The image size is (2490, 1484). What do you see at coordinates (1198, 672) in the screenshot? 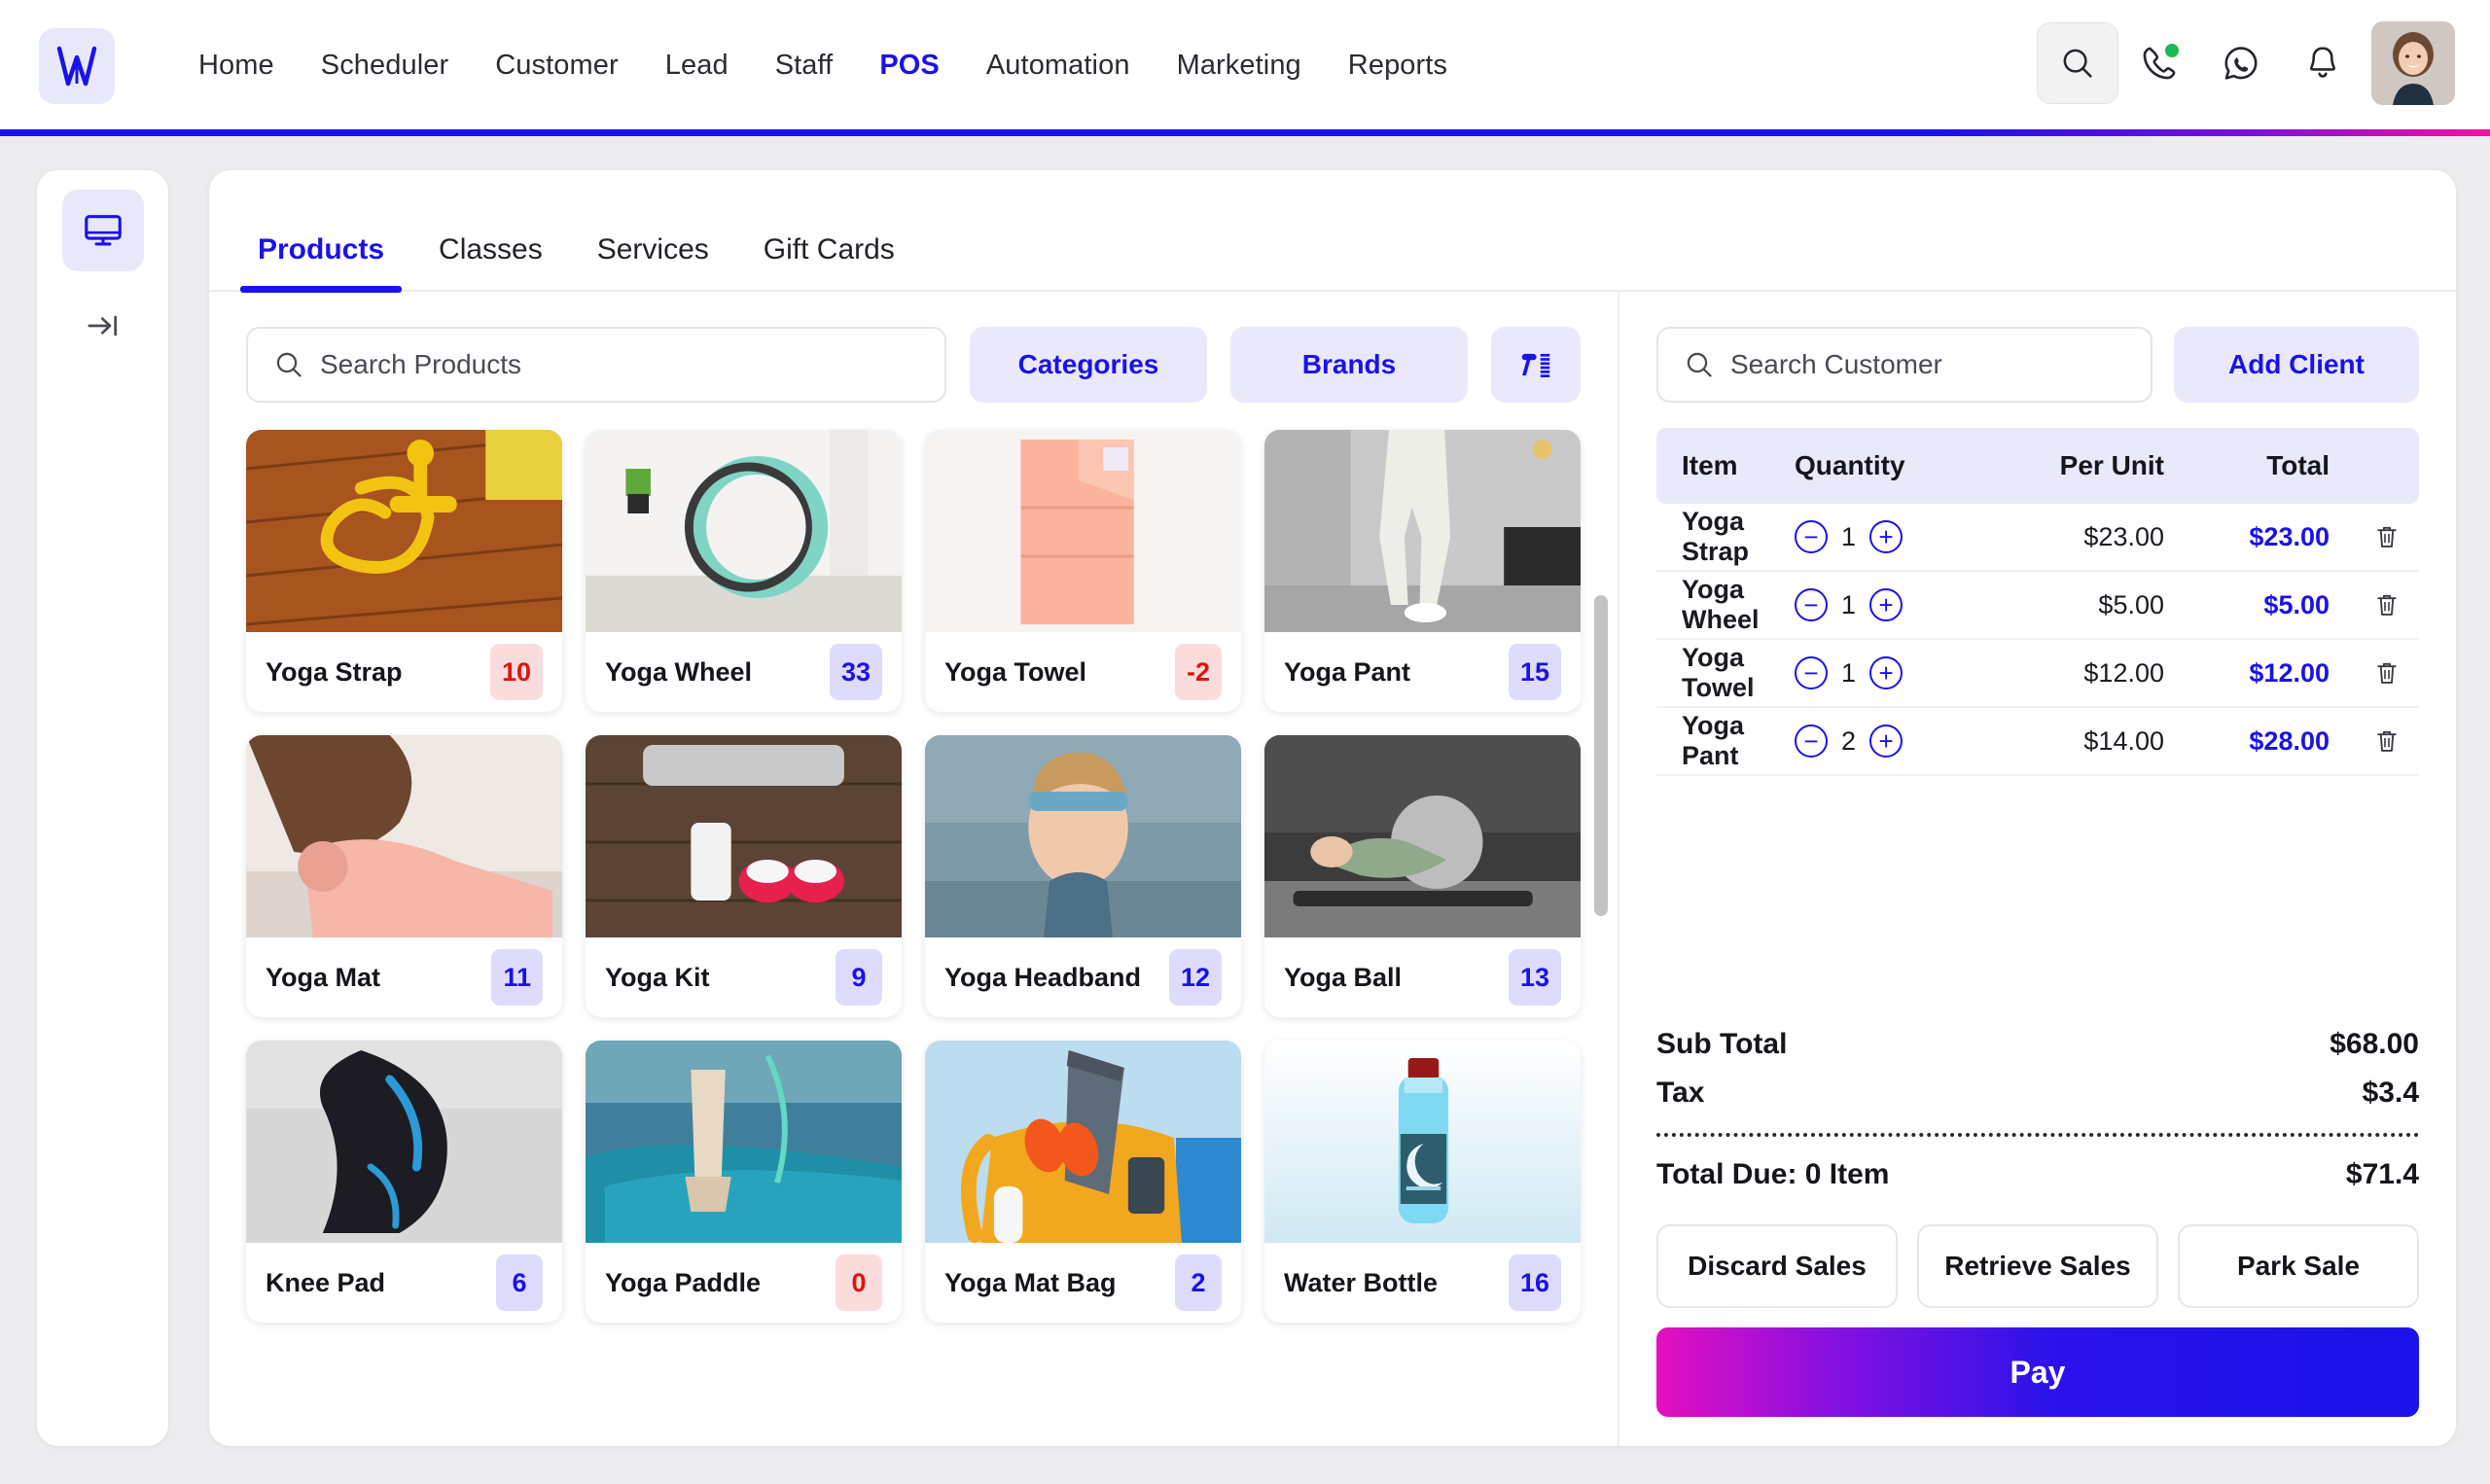
I see `product-stock-badge: -2` at bounding box center [1198, 672].